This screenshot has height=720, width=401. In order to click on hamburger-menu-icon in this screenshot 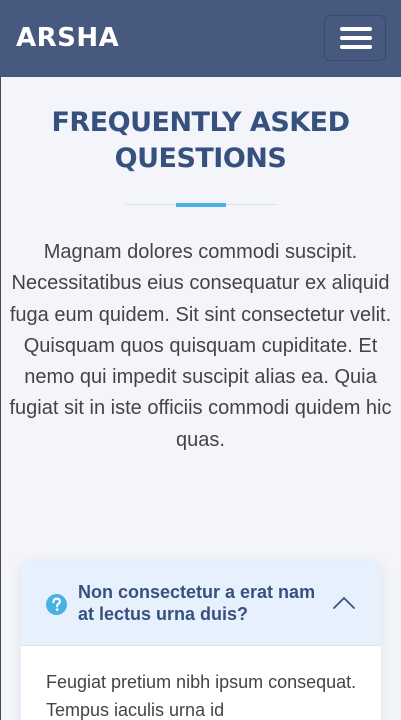, I will do `click(356, 29)`.